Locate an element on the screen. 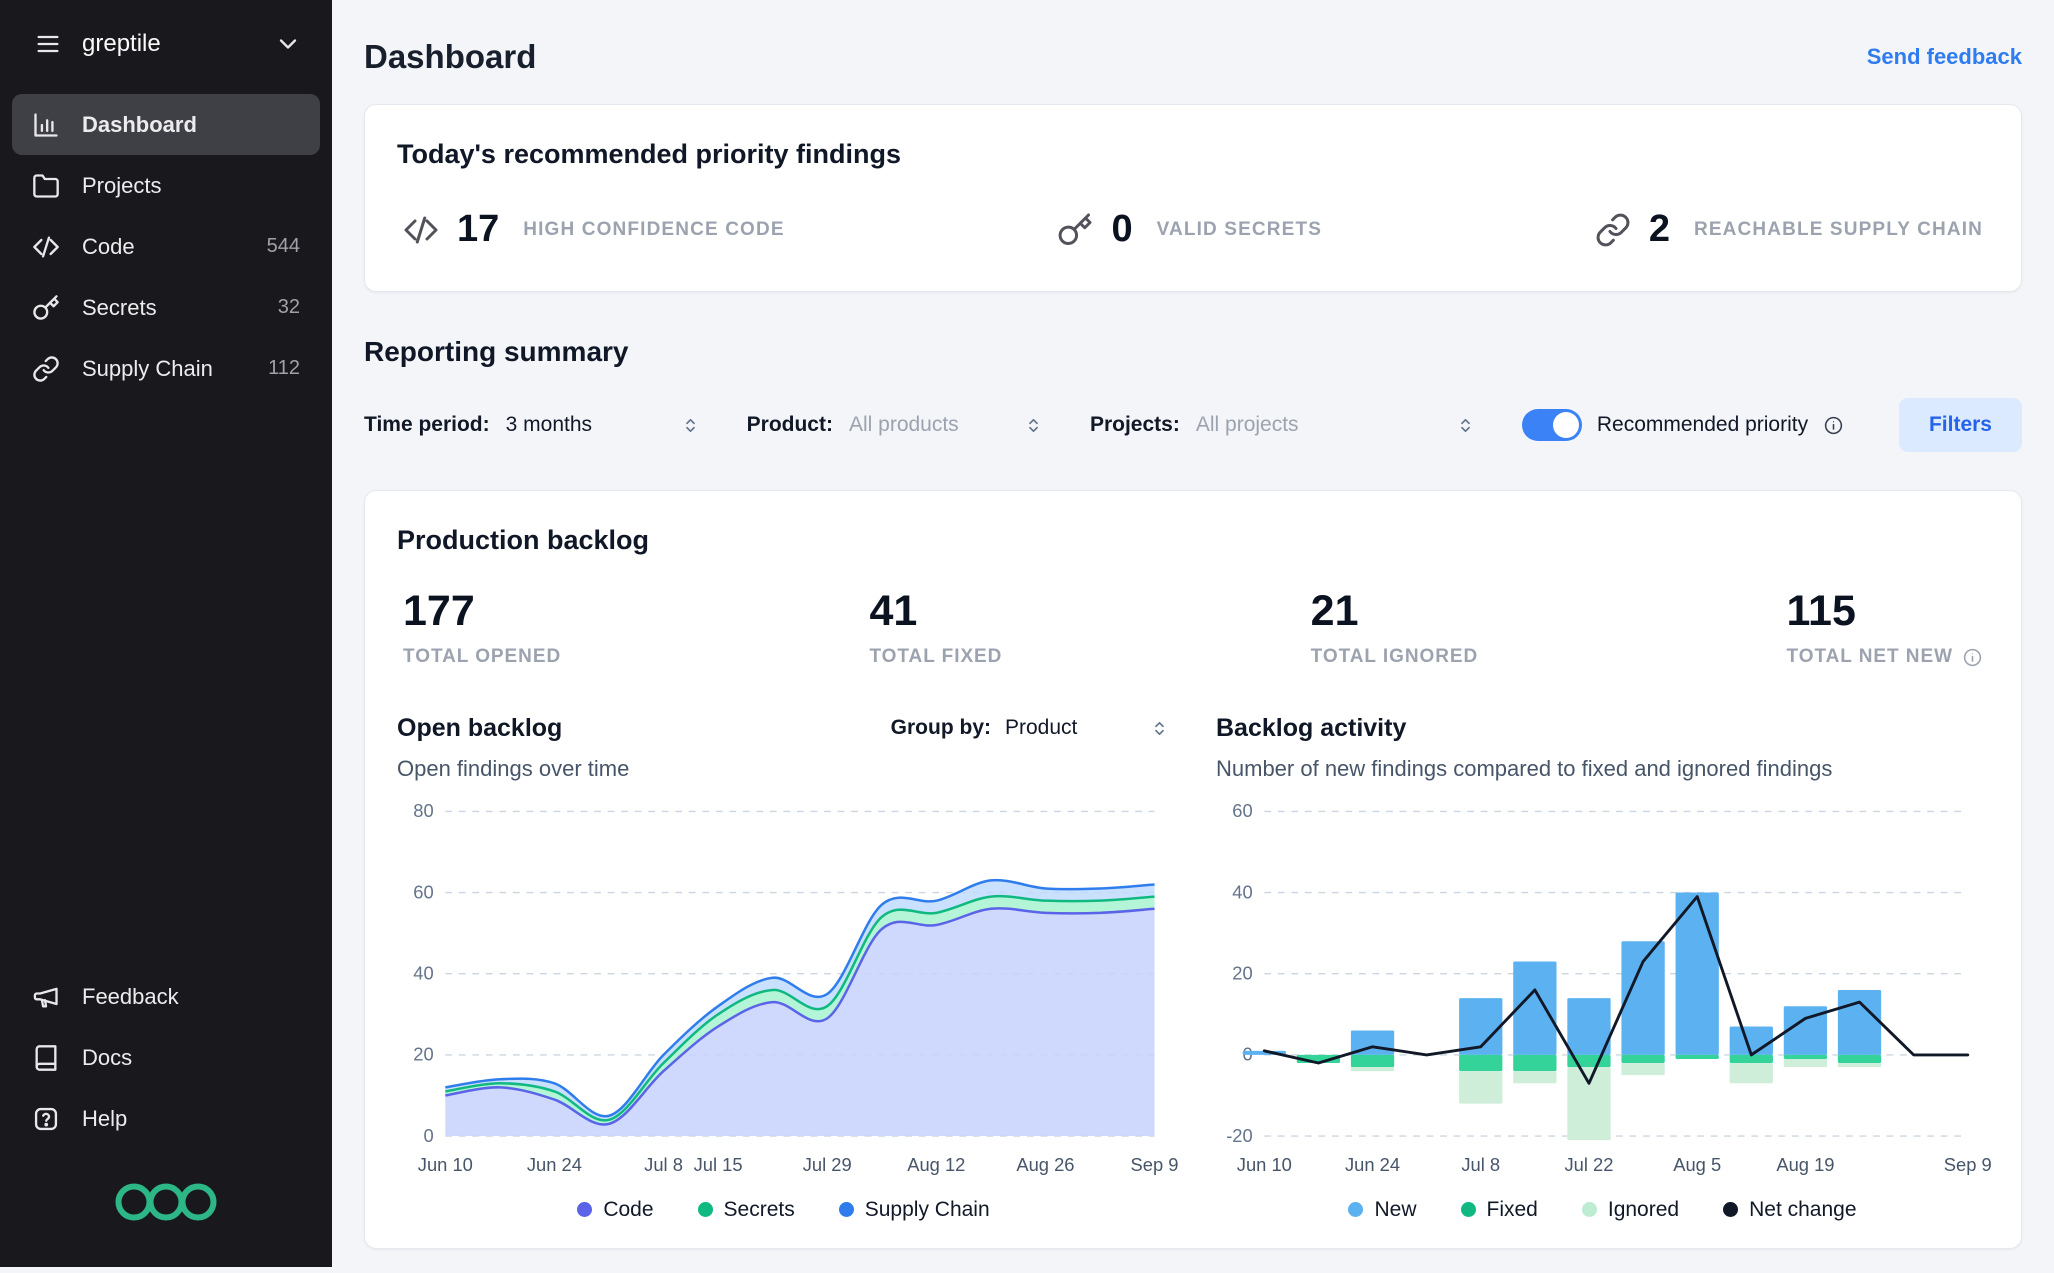  product-value: All products is located at coordinates (903, 424).